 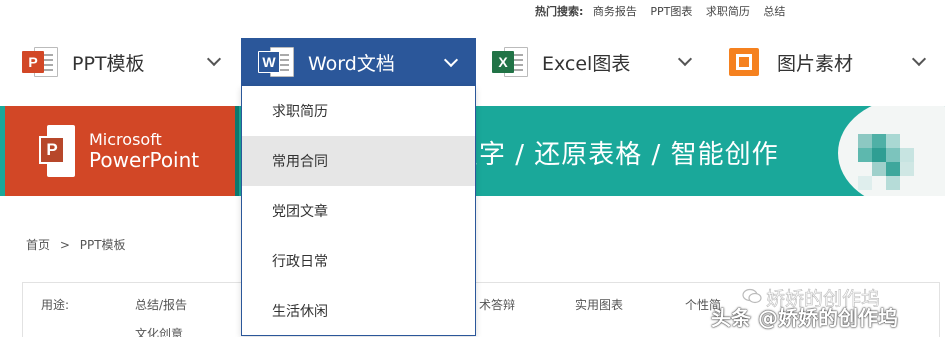 What do you see at coordinates (351, 63) in the screenshot?
I see `nav-label: Word文档` at bounding box center [351, 63].